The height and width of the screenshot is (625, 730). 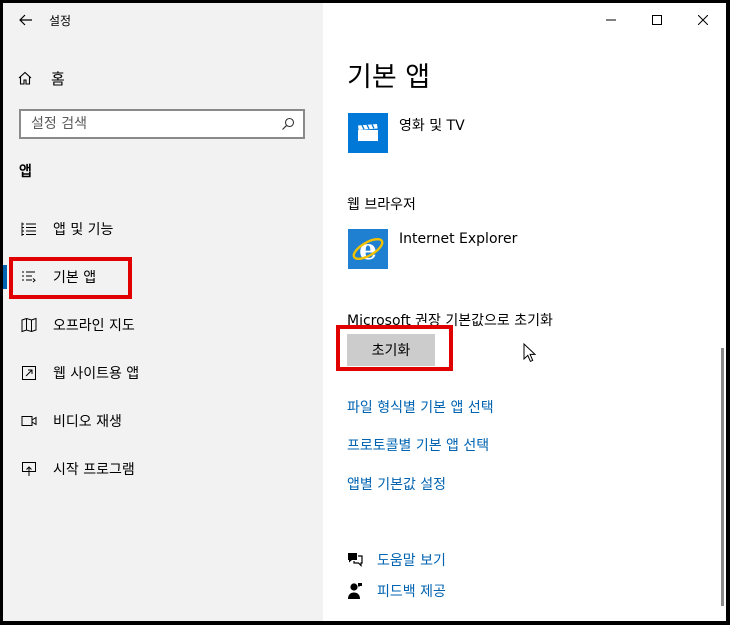 I want to click on get-help-link: 도움말 보기, so click(x=395, y=560).